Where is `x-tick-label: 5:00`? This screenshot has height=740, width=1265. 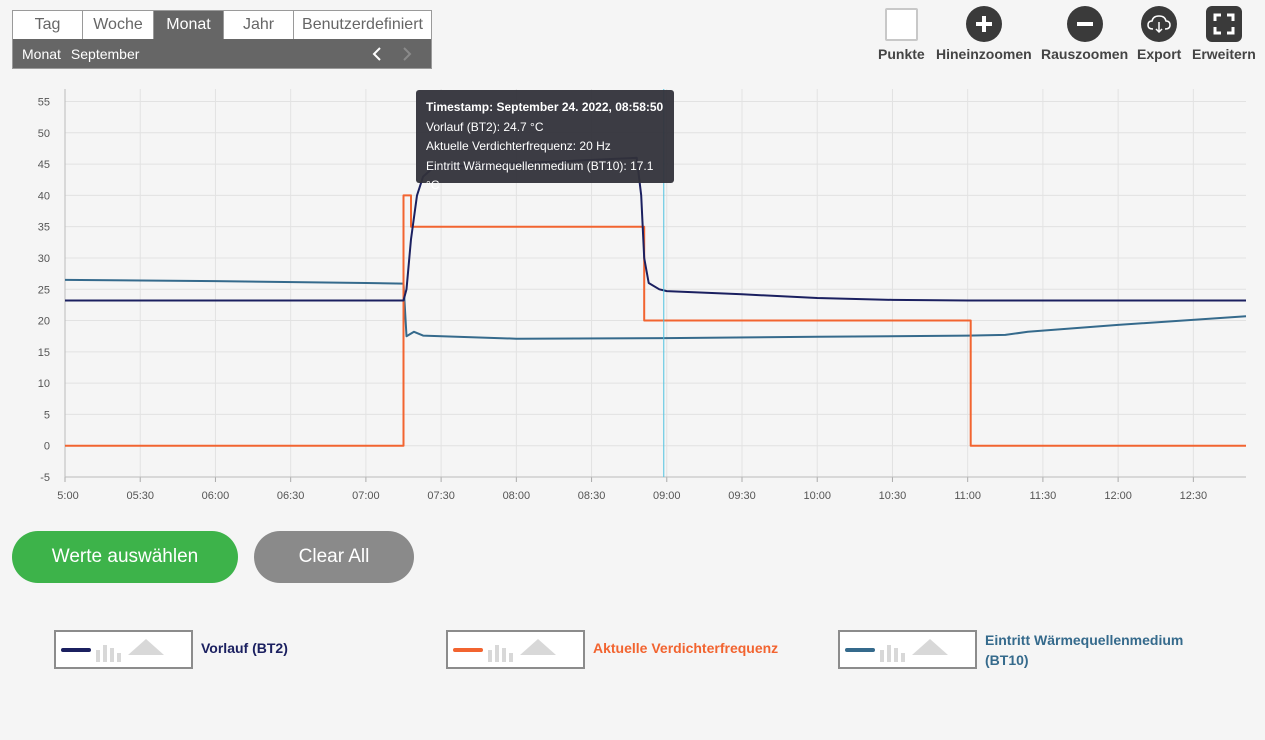 x-tick-label: 5:00 is located at coordinates (67, 496).